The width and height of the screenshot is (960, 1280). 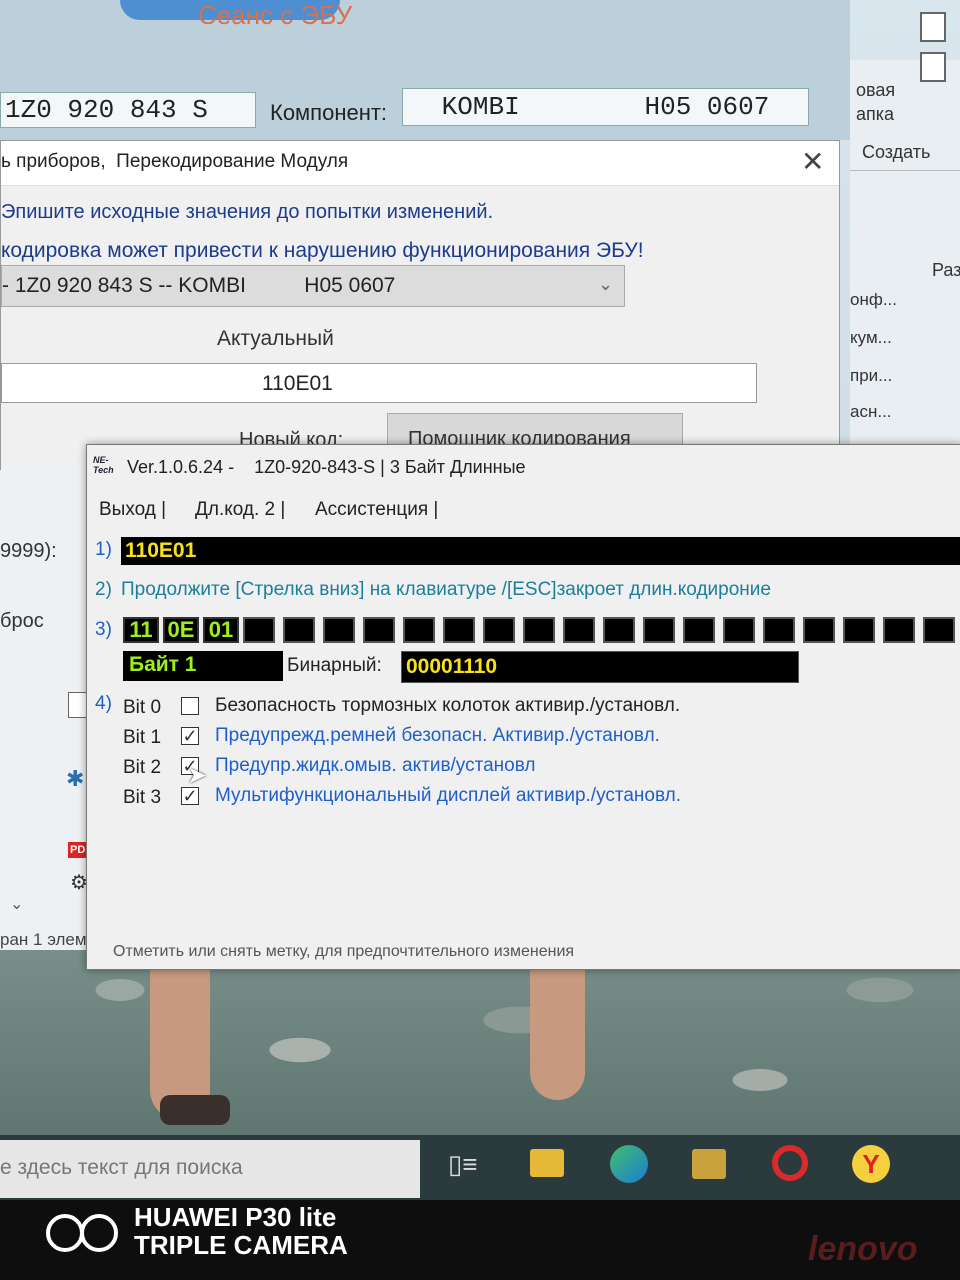 What do you see at coordinates (275, 15) in the screenshot?
I see `ecu-window-title: Сеанс с ЭБУ` at bounding box center [275, 15].